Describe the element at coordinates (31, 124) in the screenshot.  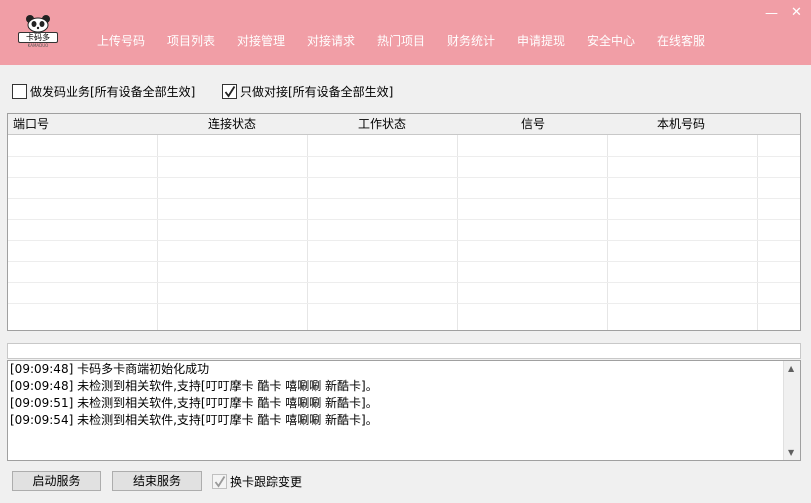
I see `column-header-port: 端口号` at that location.